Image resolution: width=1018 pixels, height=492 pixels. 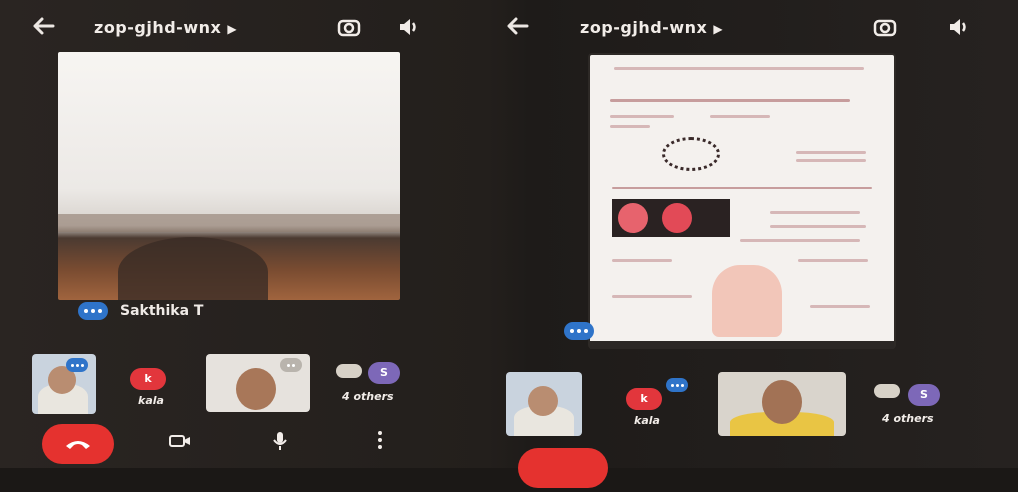 What do you see at coordinates (162, 311) in the screenshot?
I see `speaker-name: Sakthika T` at bounding box center [162, 311].